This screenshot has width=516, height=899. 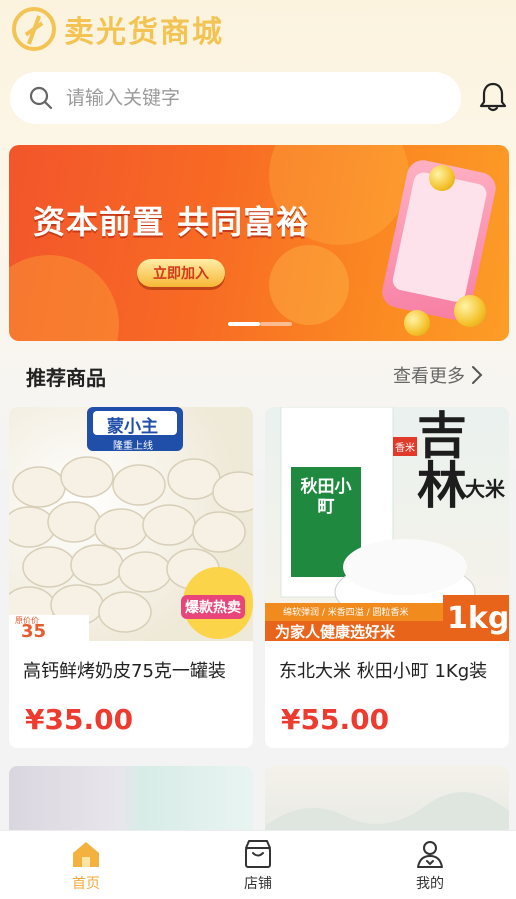 What do you see at coordinates (258, 884) in the screenshot?
I see `tab-shop-label: 店铺` at bounding box center [258, 884].